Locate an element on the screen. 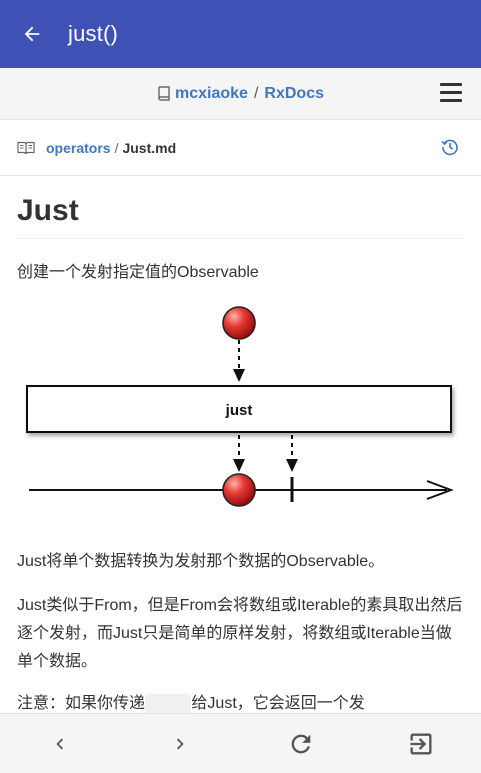 The image size is (481, 773). paragraph-3-end: 给Just，它会返回一个发 is located at coordinates (278, 703).